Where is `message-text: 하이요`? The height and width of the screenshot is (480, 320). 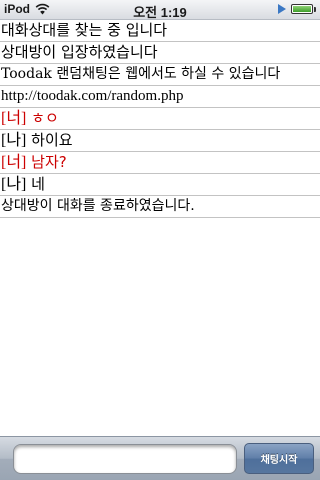
message-text: 하이요 is located at coordinates (52, 140).